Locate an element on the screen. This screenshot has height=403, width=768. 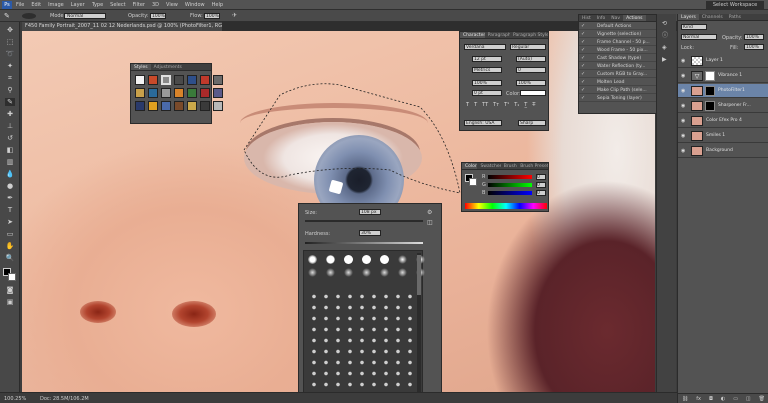
color-ramp is located at coordinates (506, 206).